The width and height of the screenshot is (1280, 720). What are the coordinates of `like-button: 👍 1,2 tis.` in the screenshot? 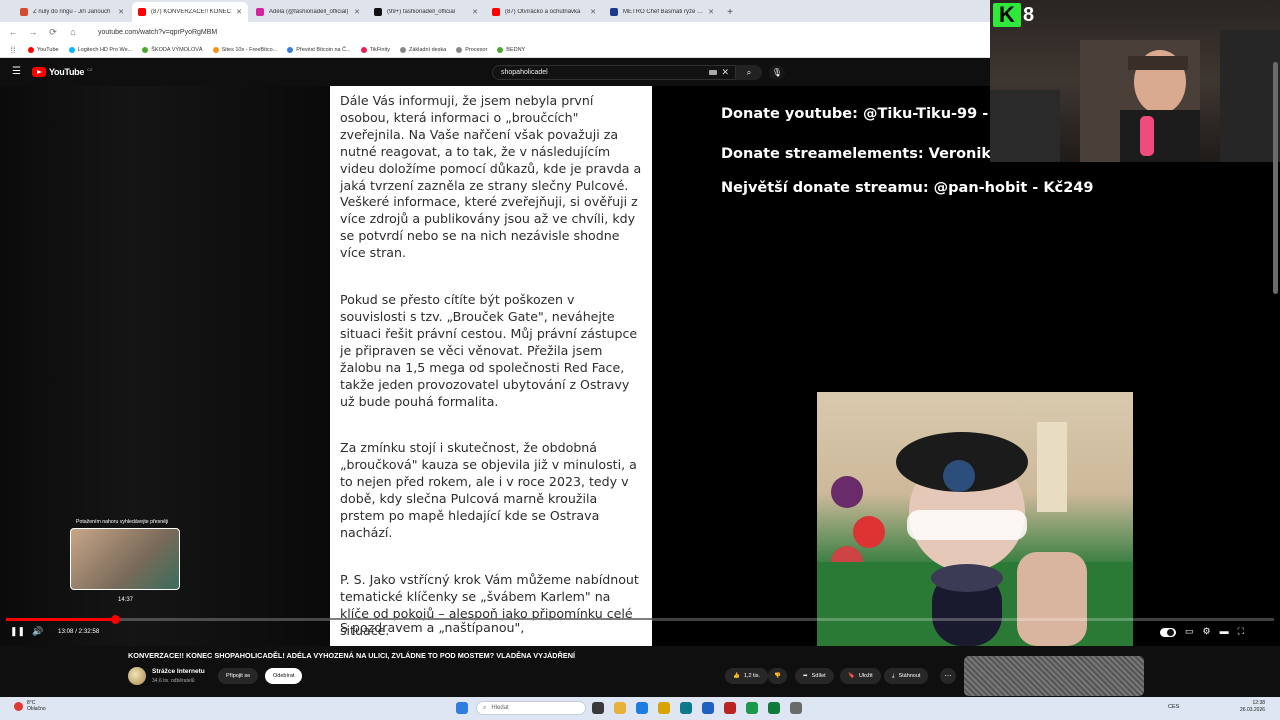 It's located at (747, 676).